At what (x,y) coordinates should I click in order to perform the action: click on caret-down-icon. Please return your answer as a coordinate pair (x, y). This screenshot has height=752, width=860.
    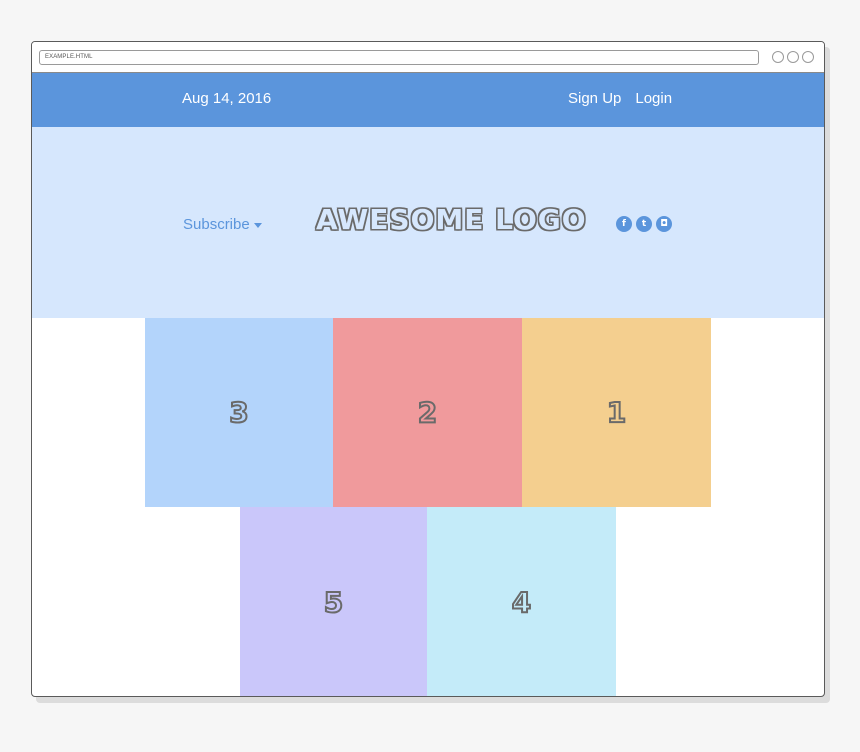
    Looking at the image, I should click on (257, 225).